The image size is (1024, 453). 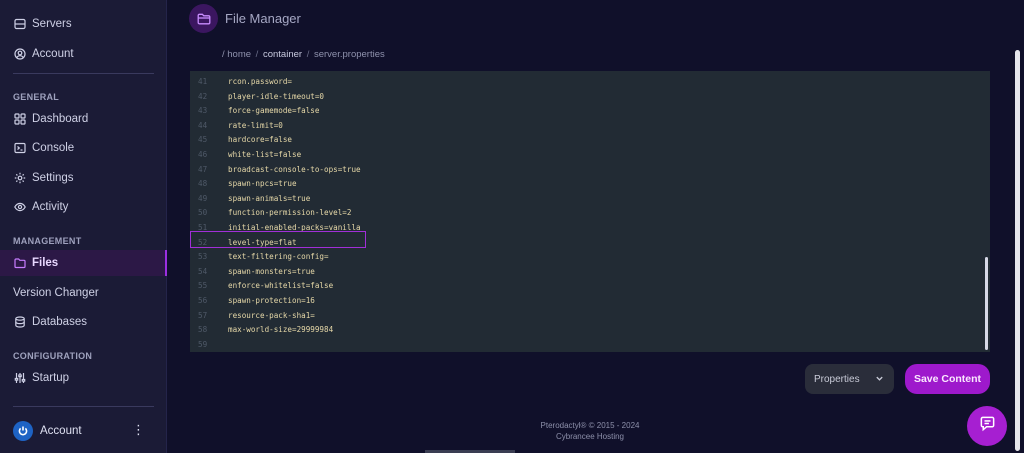 I want to click on sidebar-item-label: Databases, so click(x=59, y=322).